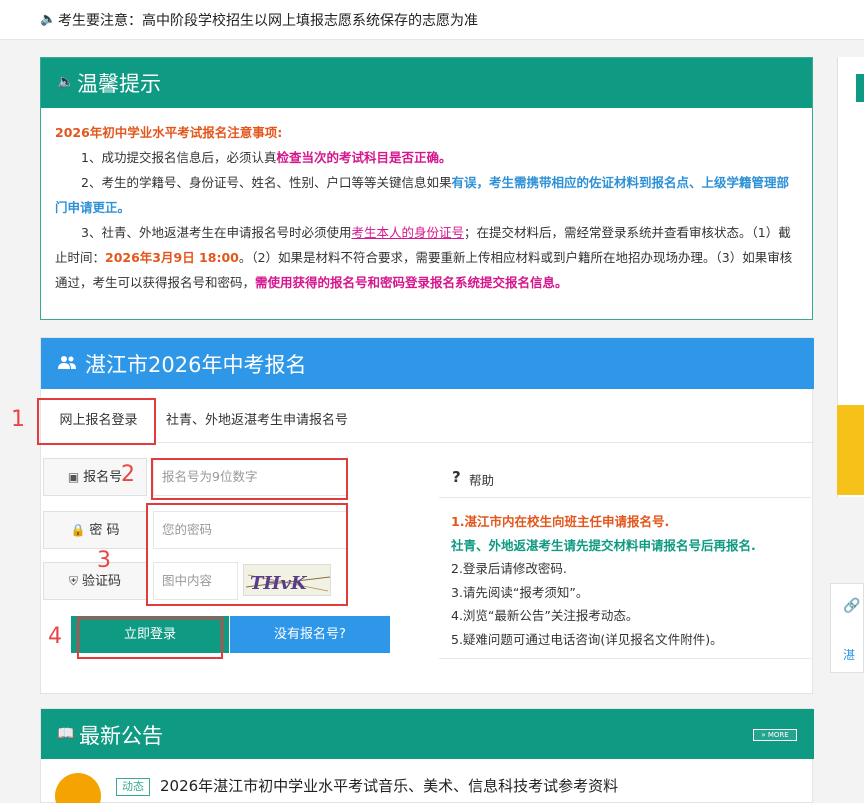 This screenshot has height=803, width=864. What do you see at coordinates (849, 654) in the screenshot?
I see `side-link-text: 湛` at bounding box center [849, 654].